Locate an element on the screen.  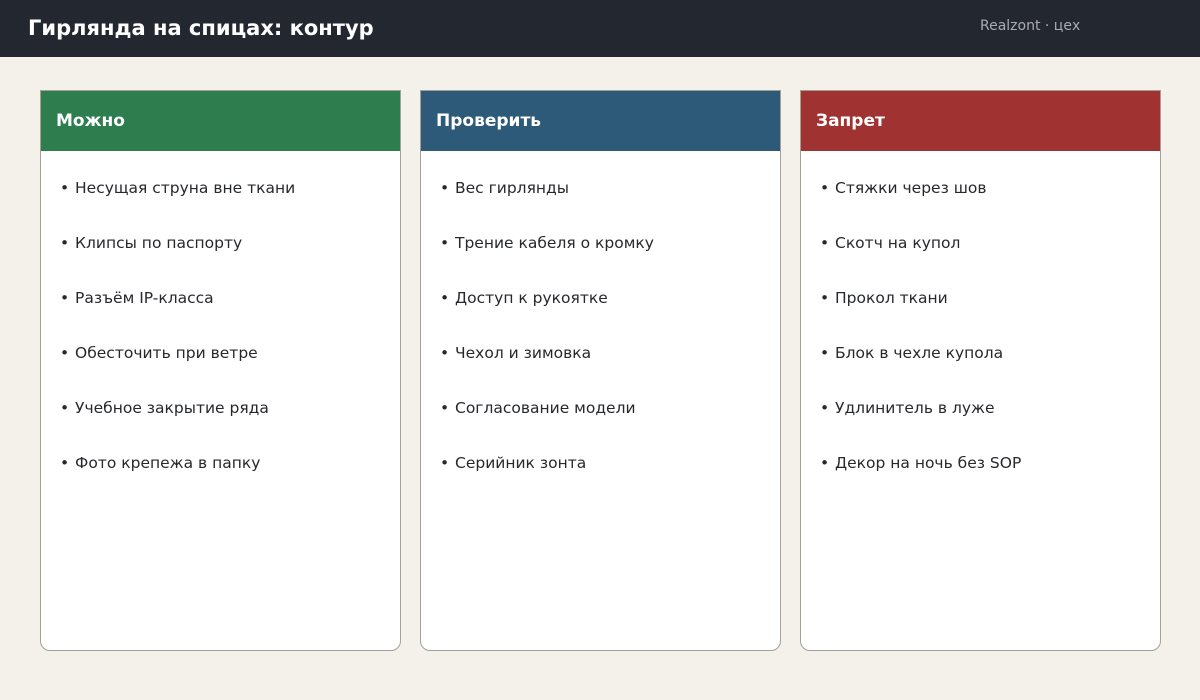
item-label: Вес гирлянды is located at coordinates (512, 188).